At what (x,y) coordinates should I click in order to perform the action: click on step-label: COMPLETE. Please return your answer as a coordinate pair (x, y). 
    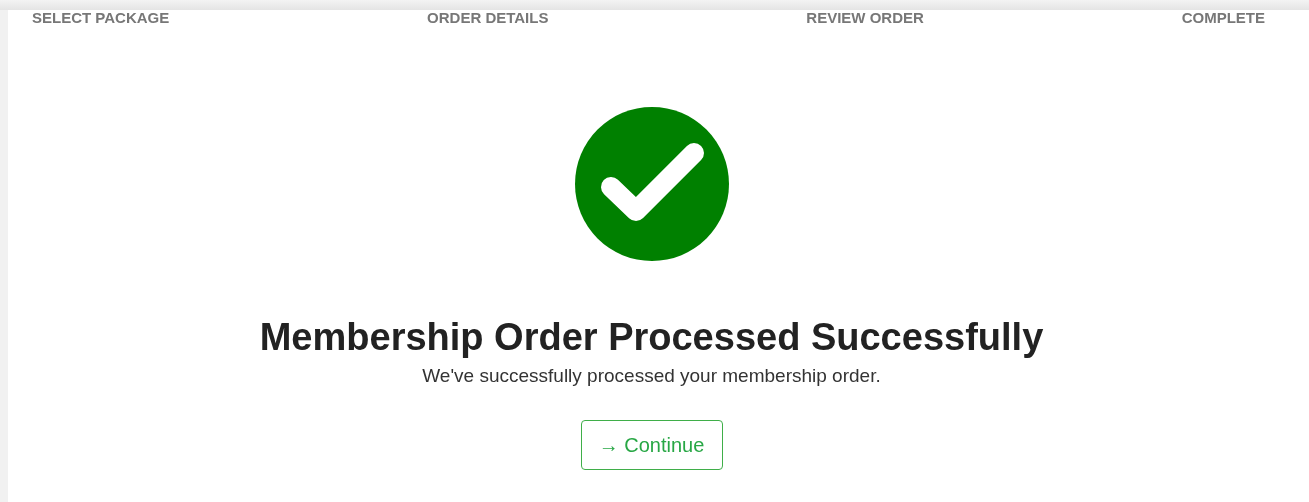
    Looking at the image, I should click on (1223, 18).